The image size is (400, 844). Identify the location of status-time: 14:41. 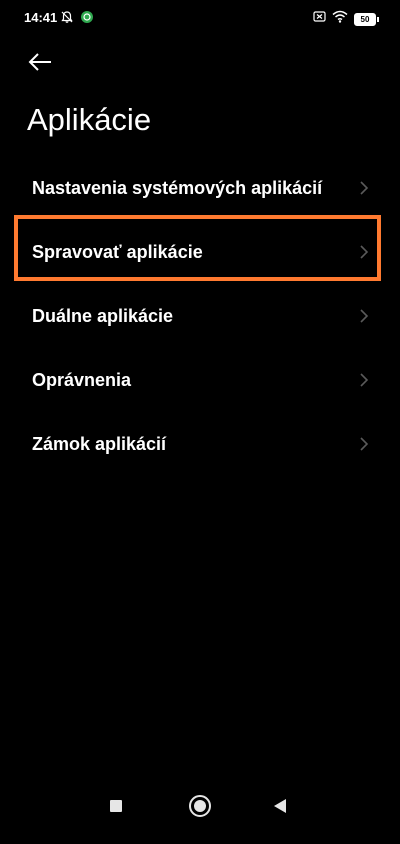
(41, 17).